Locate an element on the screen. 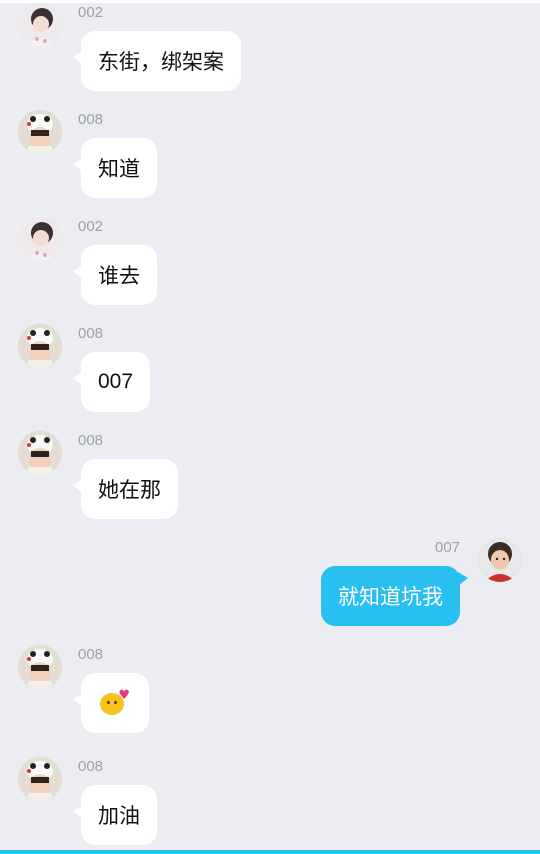  message-bubble: 就知道坑我 is located at coordinates (394, 596).